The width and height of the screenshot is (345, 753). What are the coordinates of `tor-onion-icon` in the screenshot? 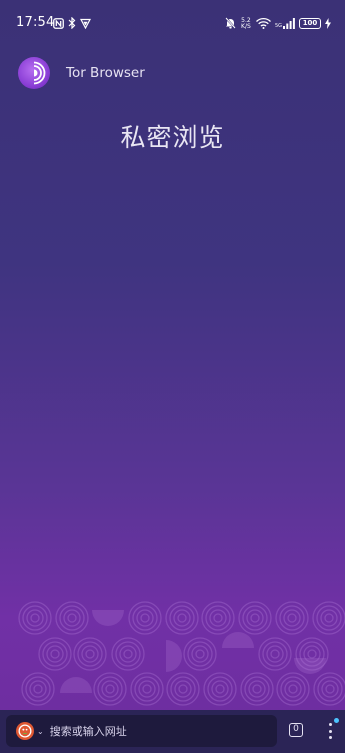 It's located at (34, 73).